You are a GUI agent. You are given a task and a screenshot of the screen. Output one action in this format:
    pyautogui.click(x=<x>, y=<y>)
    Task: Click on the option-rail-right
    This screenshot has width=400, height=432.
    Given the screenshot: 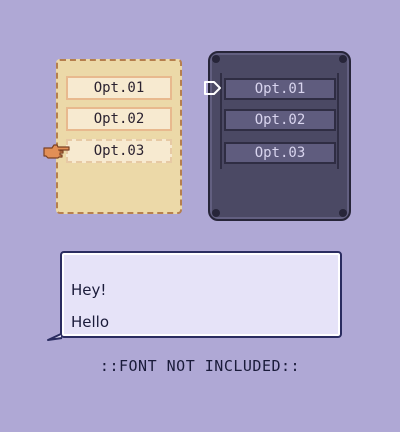 What is the action you would take?
    pyautogui.click(x=338, y=121)
    